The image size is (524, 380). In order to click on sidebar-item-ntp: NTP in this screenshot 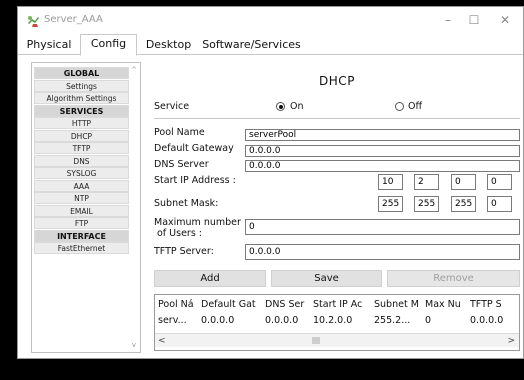, I will do `click(81, 198)`.